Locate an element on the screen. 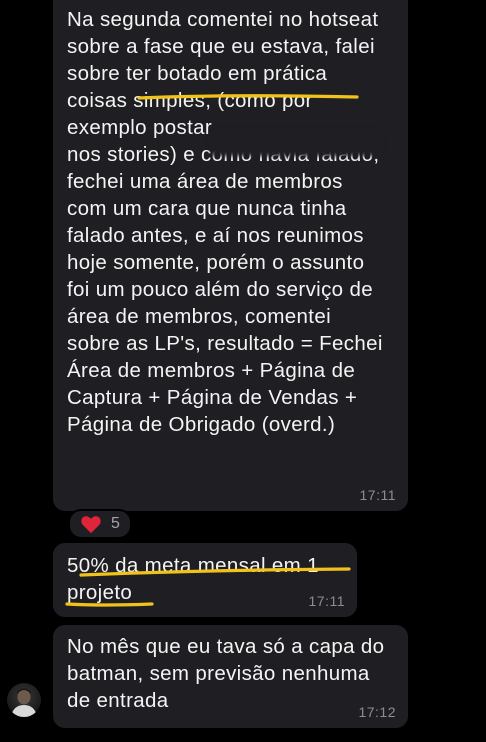 Image resolution: width=486 pixels, height=742 pixels. reaction-count: 5 is located at coordinates (115, 523).